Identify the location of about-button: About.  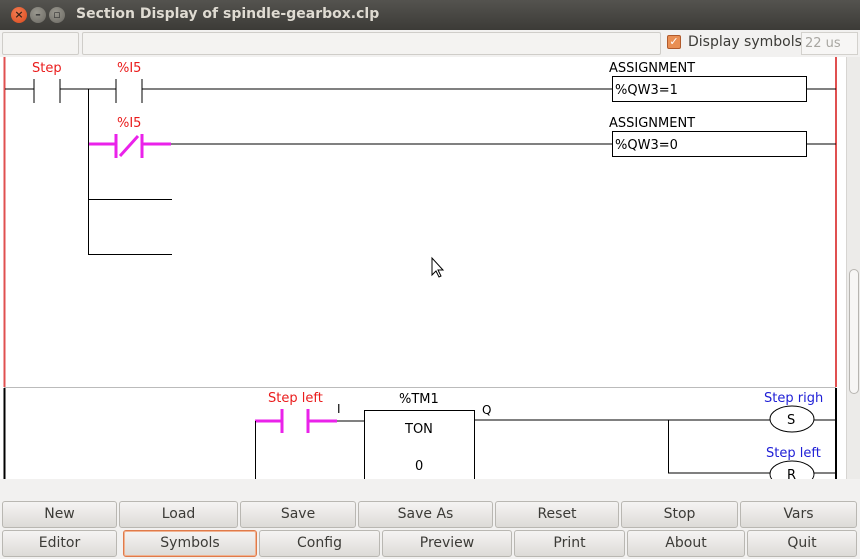
(686, 543).